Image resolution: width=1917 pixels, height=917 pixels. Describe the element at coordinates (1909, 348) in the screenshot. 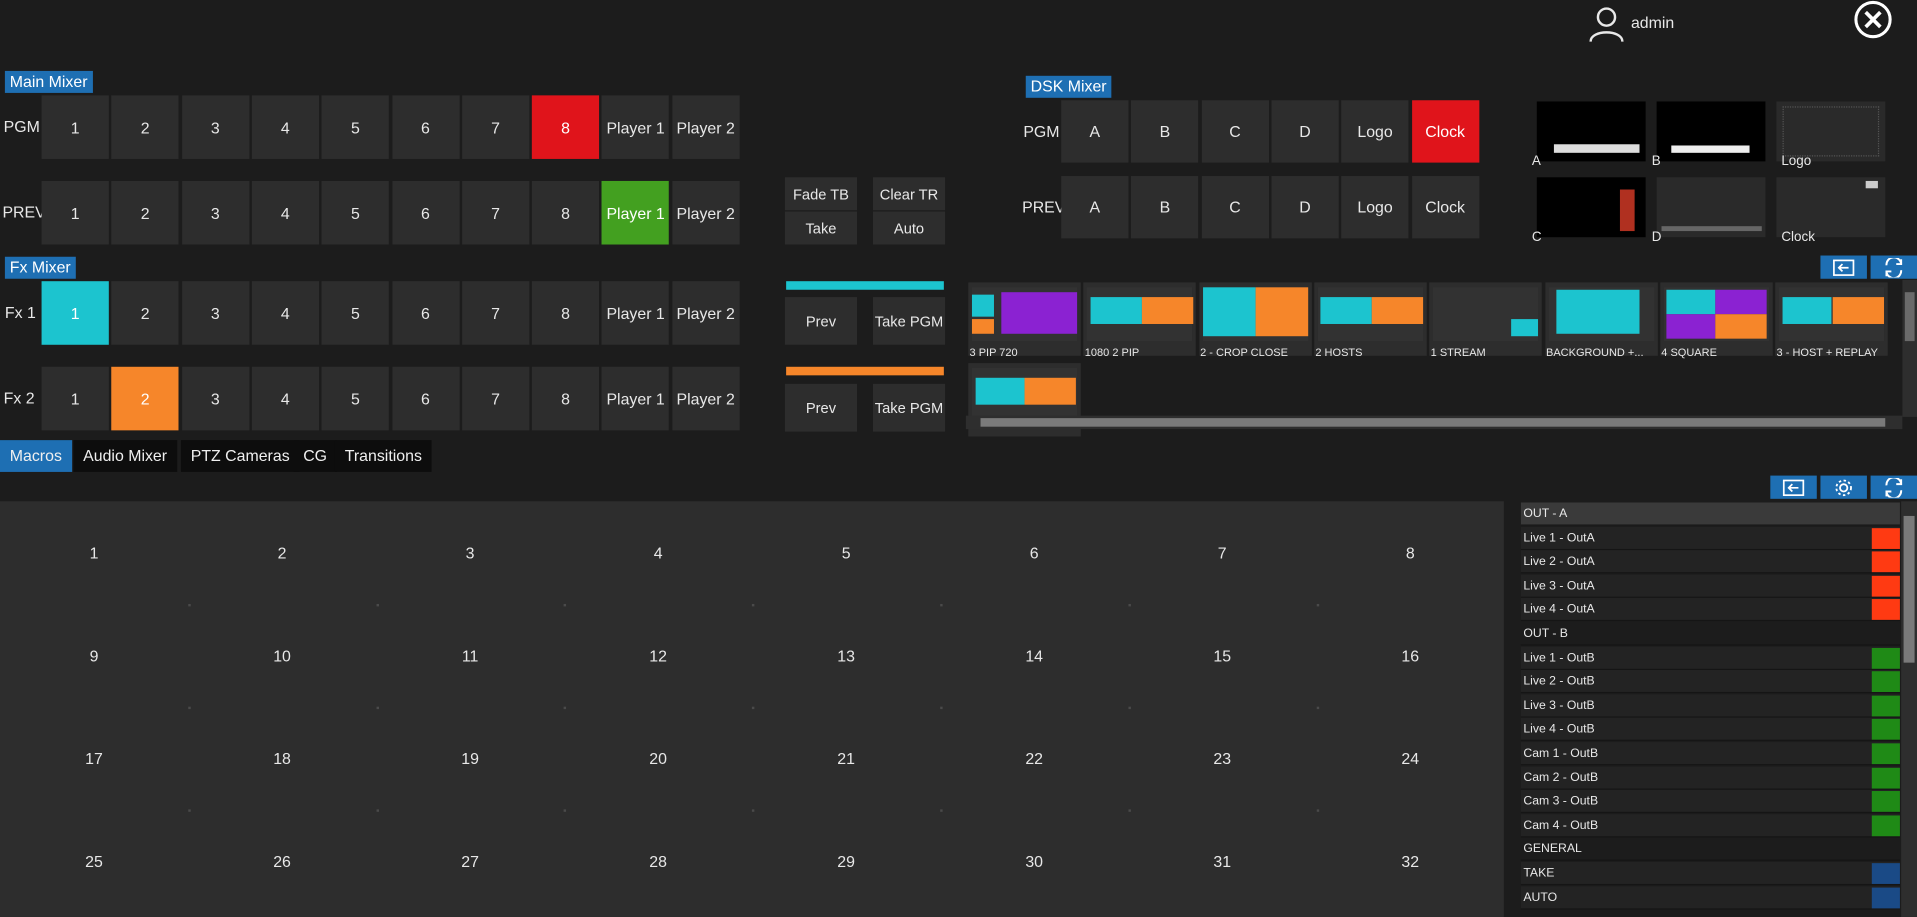

I see `layout-vscroll` at that location.